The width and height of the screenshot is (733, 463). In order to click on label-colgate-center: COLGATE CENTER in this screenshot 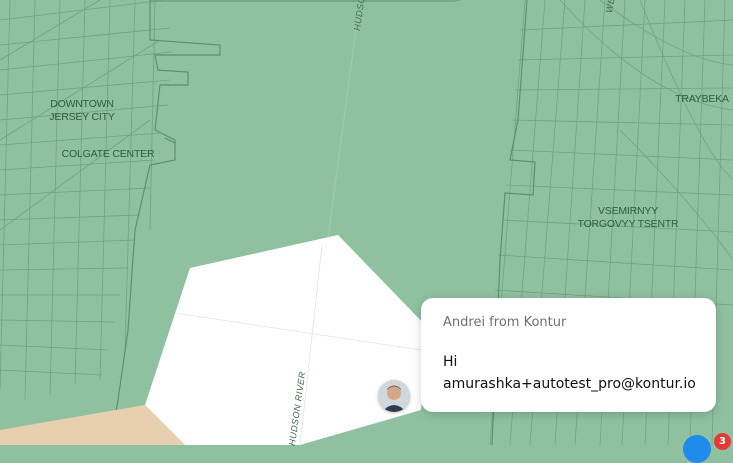, I will do `click(108, 154)`.